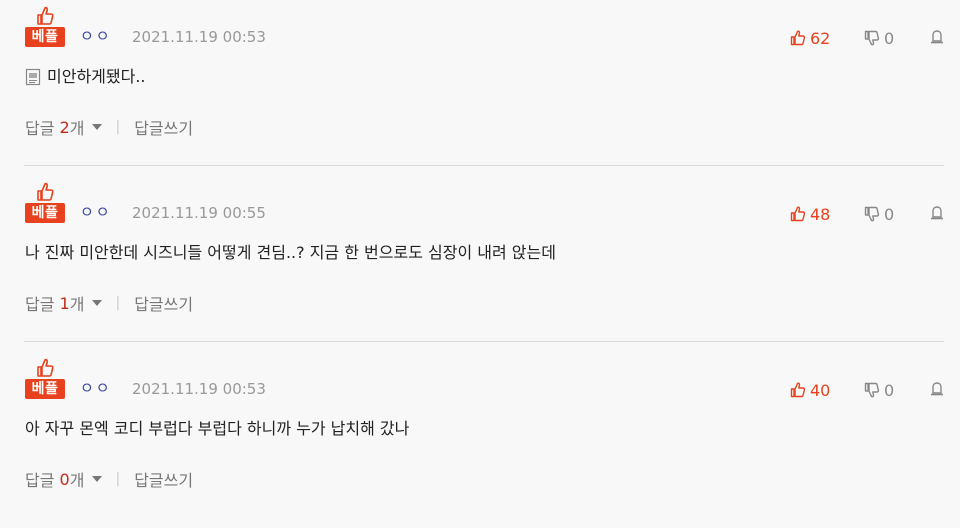  I want to click on reply-count: 2, so click(64, 127).